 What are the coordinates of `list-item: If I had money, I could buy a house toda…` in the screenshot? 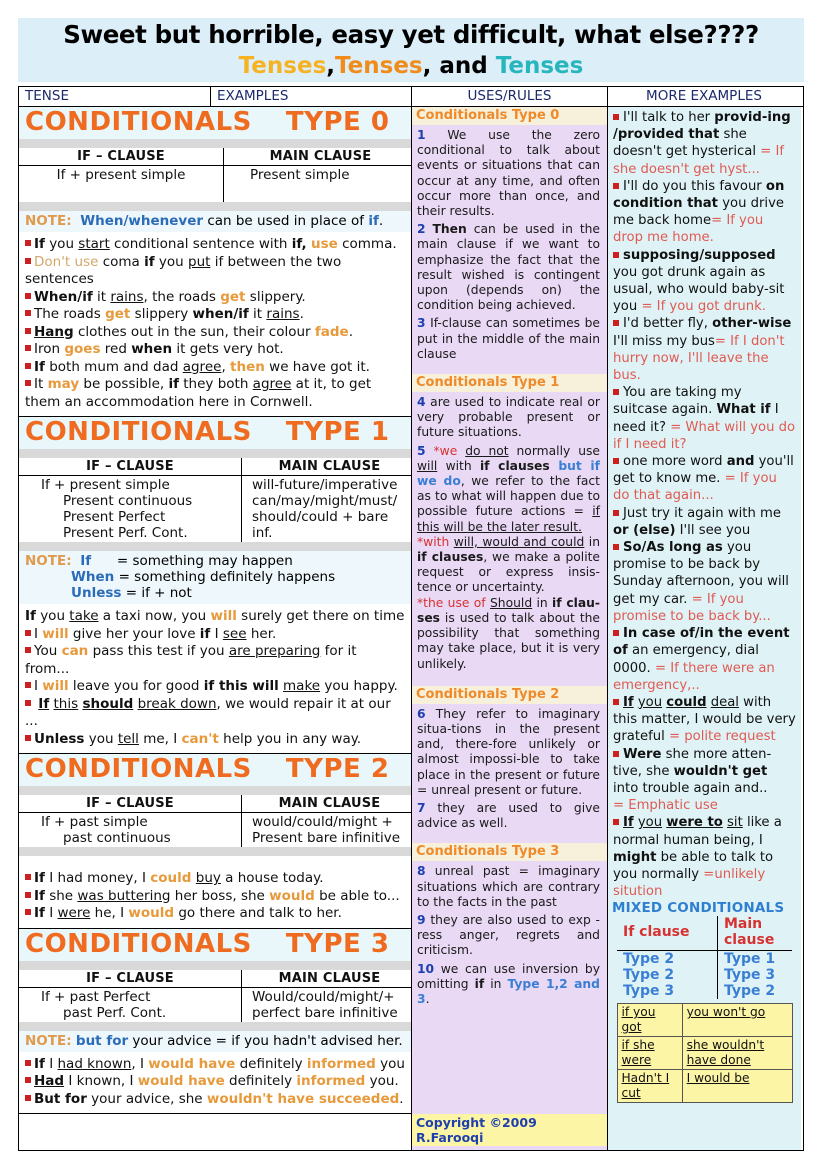 It's located at (215, 879).